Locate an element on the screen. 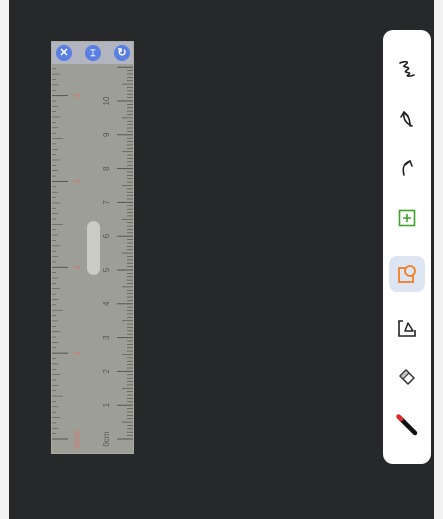  lasso-icon is located at coordinates (407, 328).